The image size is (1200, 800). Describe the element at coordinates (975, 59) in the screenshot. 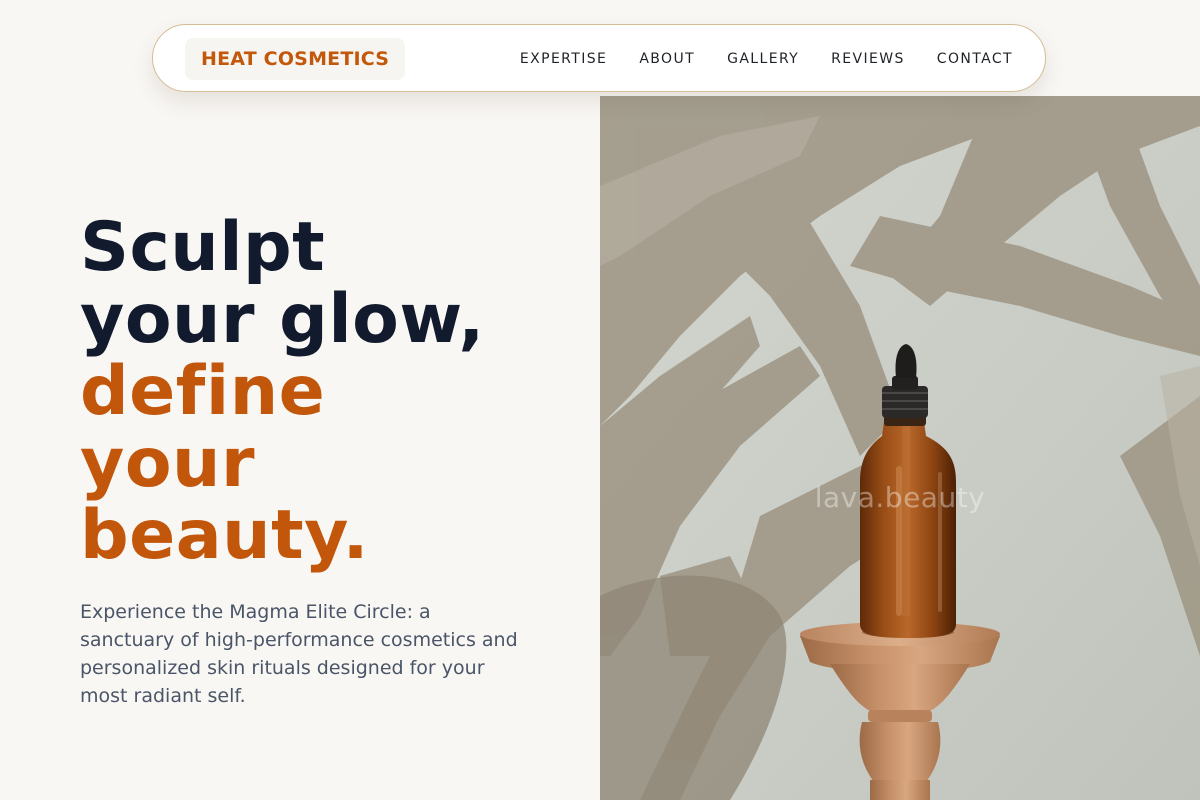

I see `nav-link-contact: CONTACT` at that location.